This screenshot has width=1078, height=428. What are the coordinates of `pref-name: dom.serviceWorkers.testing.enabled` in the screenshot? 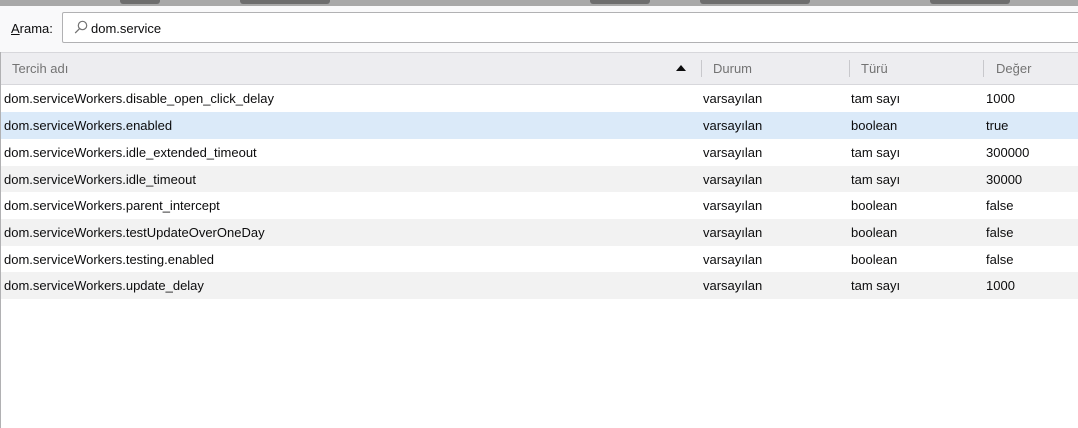 It's located at (109, 259).